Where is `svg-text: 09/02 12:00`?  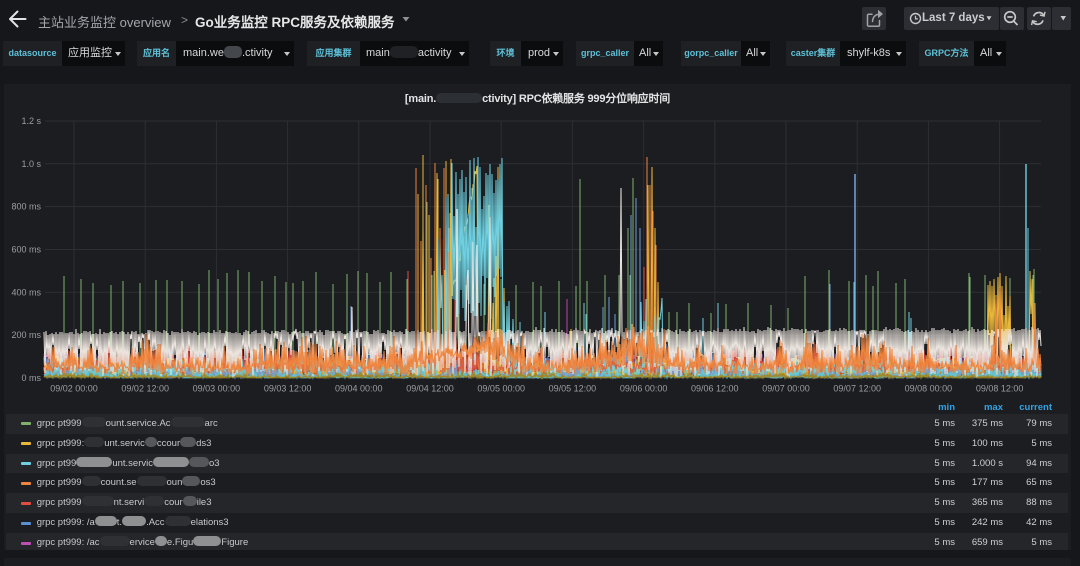
svg-text: 09/02 12:00 is located at coordinates (145, 389).